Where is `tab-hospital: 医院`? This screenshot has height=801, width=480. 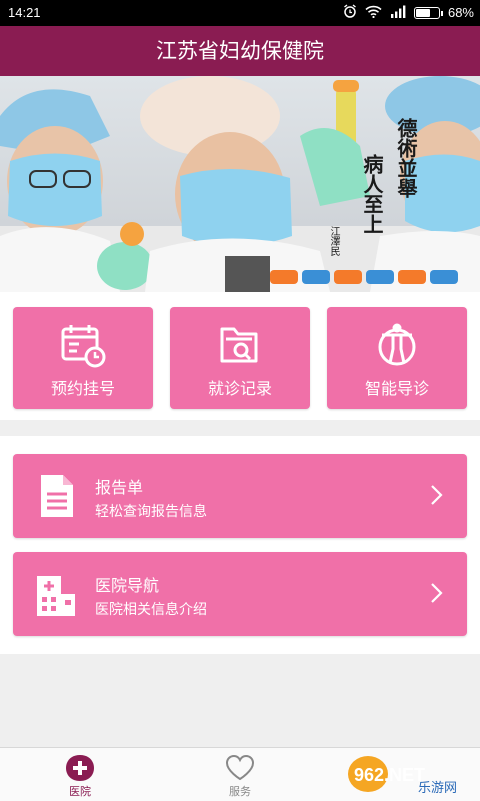 tab-hospital: 医院 is located at coordinates (80, 774).